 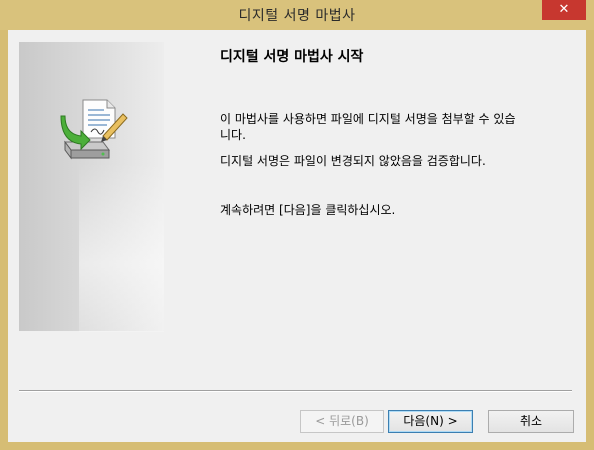 What do you see at coordinates (342, 421) in the screenshot?
I see `back-button: < 뒤로(B)` at bounding box center [342, 421].